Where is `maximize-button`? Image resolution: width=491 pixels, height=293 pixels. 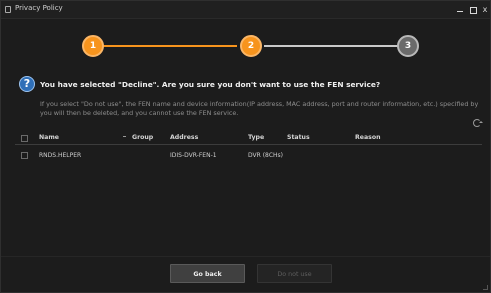 maximize-button is located at coordinates (473, 9).